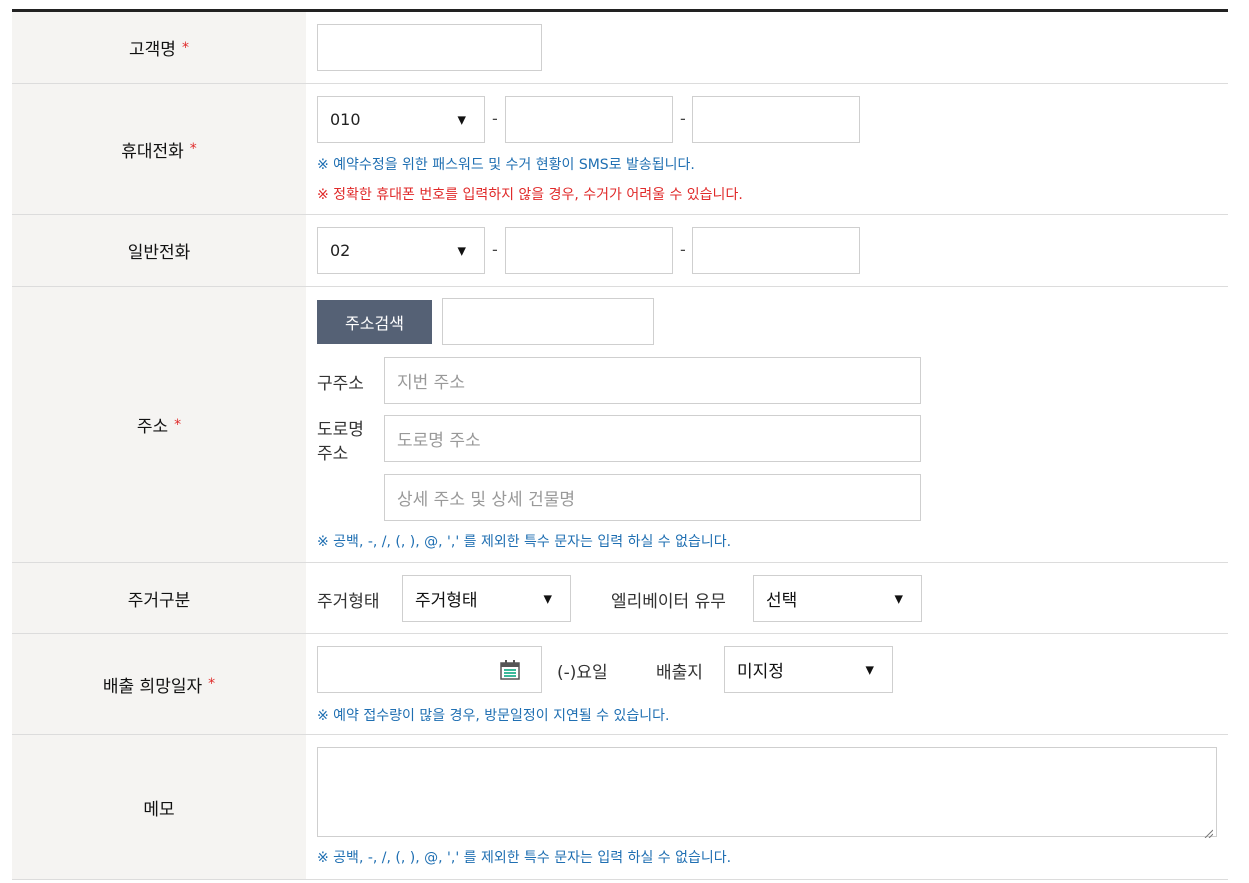 This screenshot has width=1249, height=883. What do you see at coordinates (429, 47) in the screenshot?
I see `customer-name-input` at bounding box center [429, 47].